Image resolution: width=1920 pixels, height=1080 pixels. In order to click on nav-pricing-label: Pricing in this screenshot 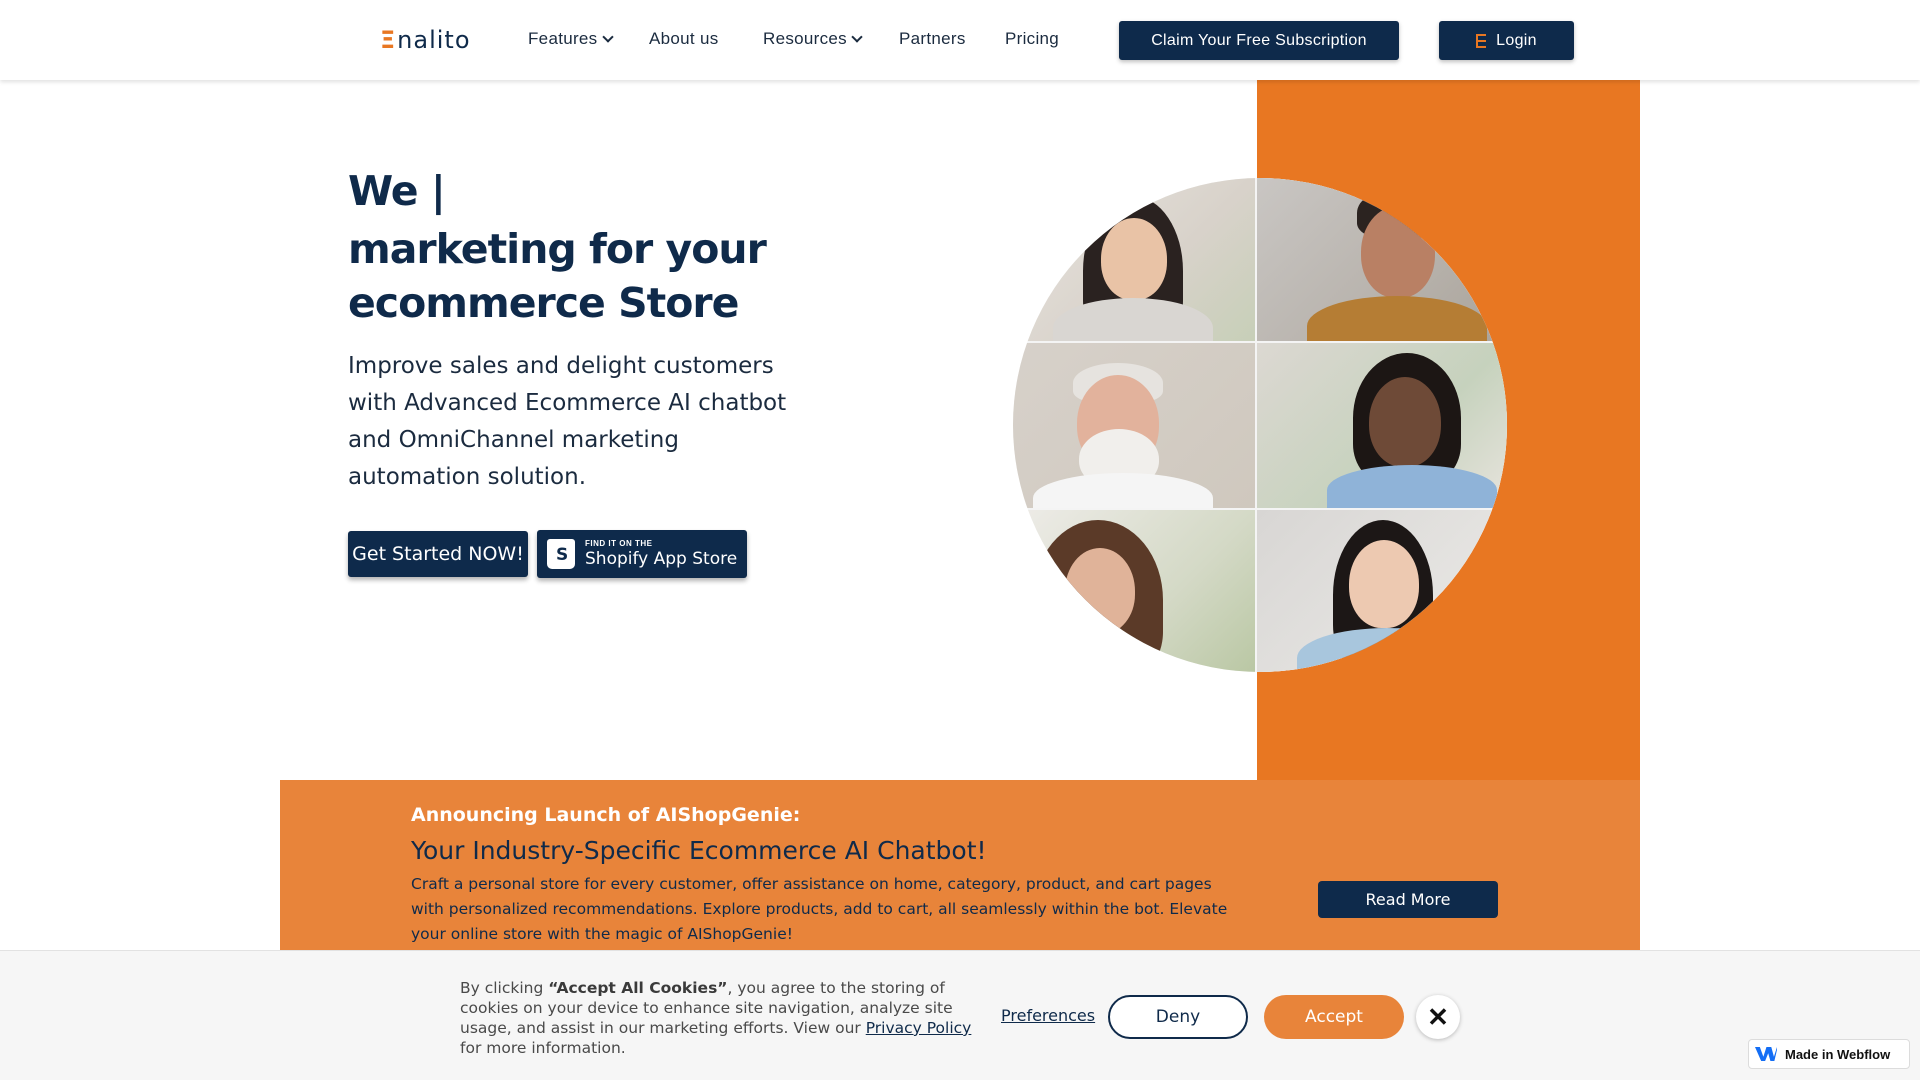, I will do `click(1032, 38)`.